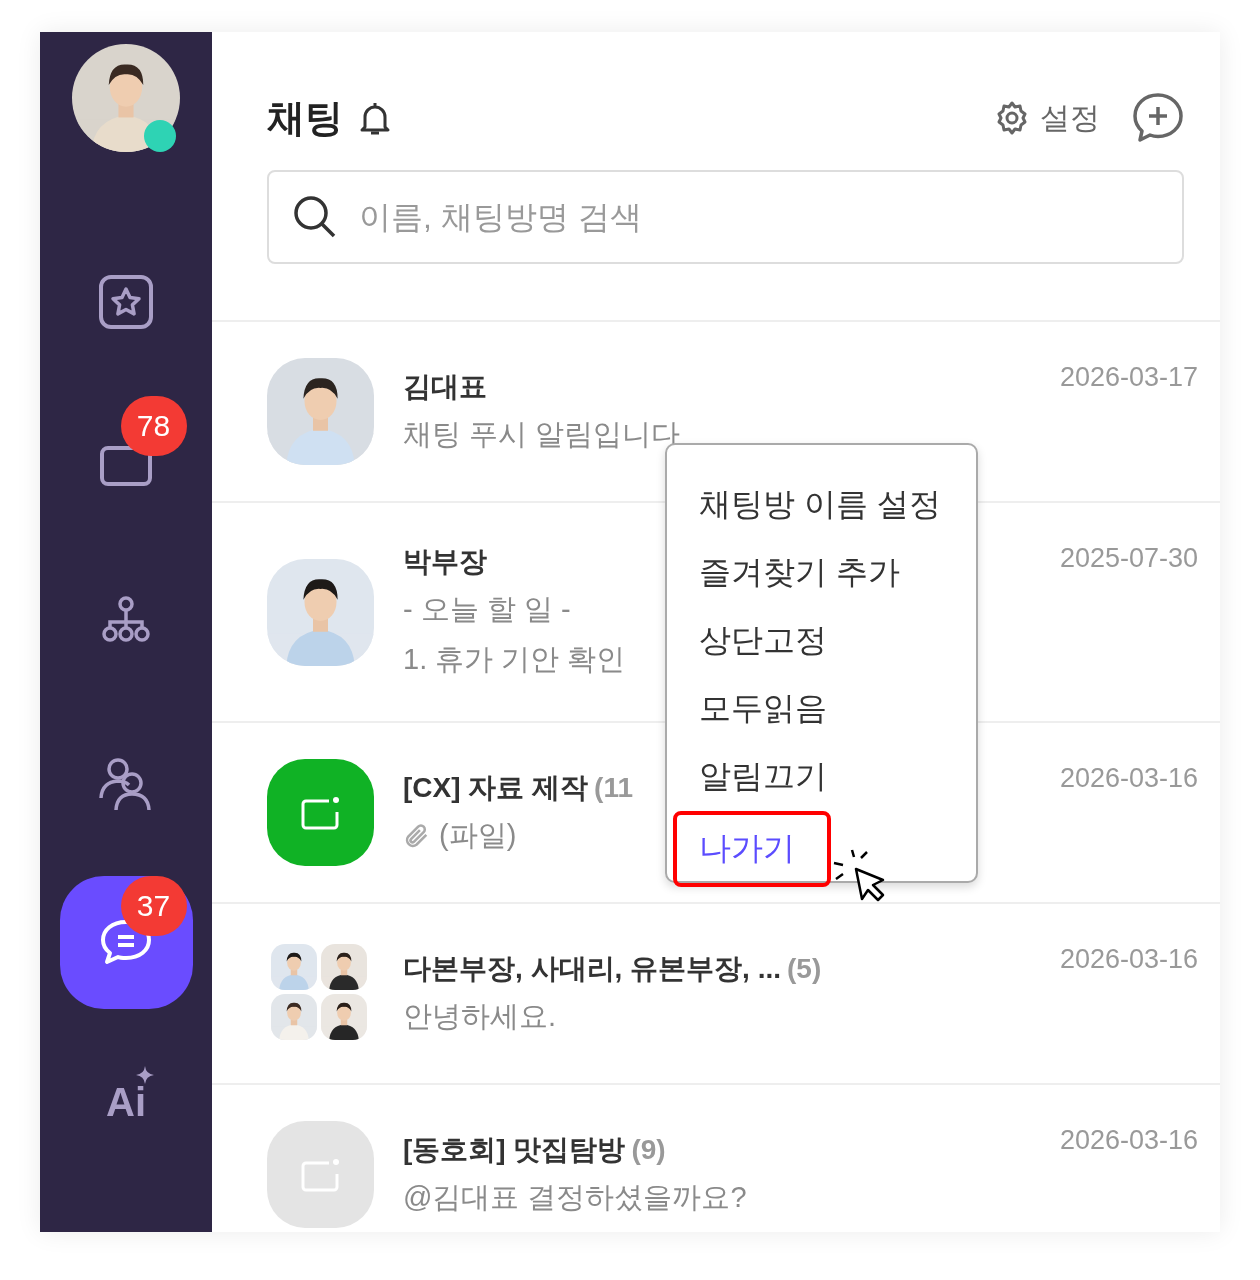  What do you see at coordinates (445, 562) in the screenshot?
I see `chat-name: 박부장` at bounding box center [445, 562].